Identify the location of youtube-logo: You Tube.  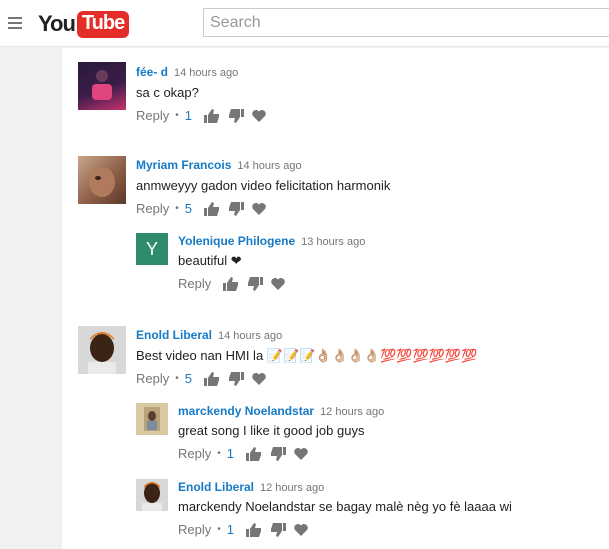
(84, 24).